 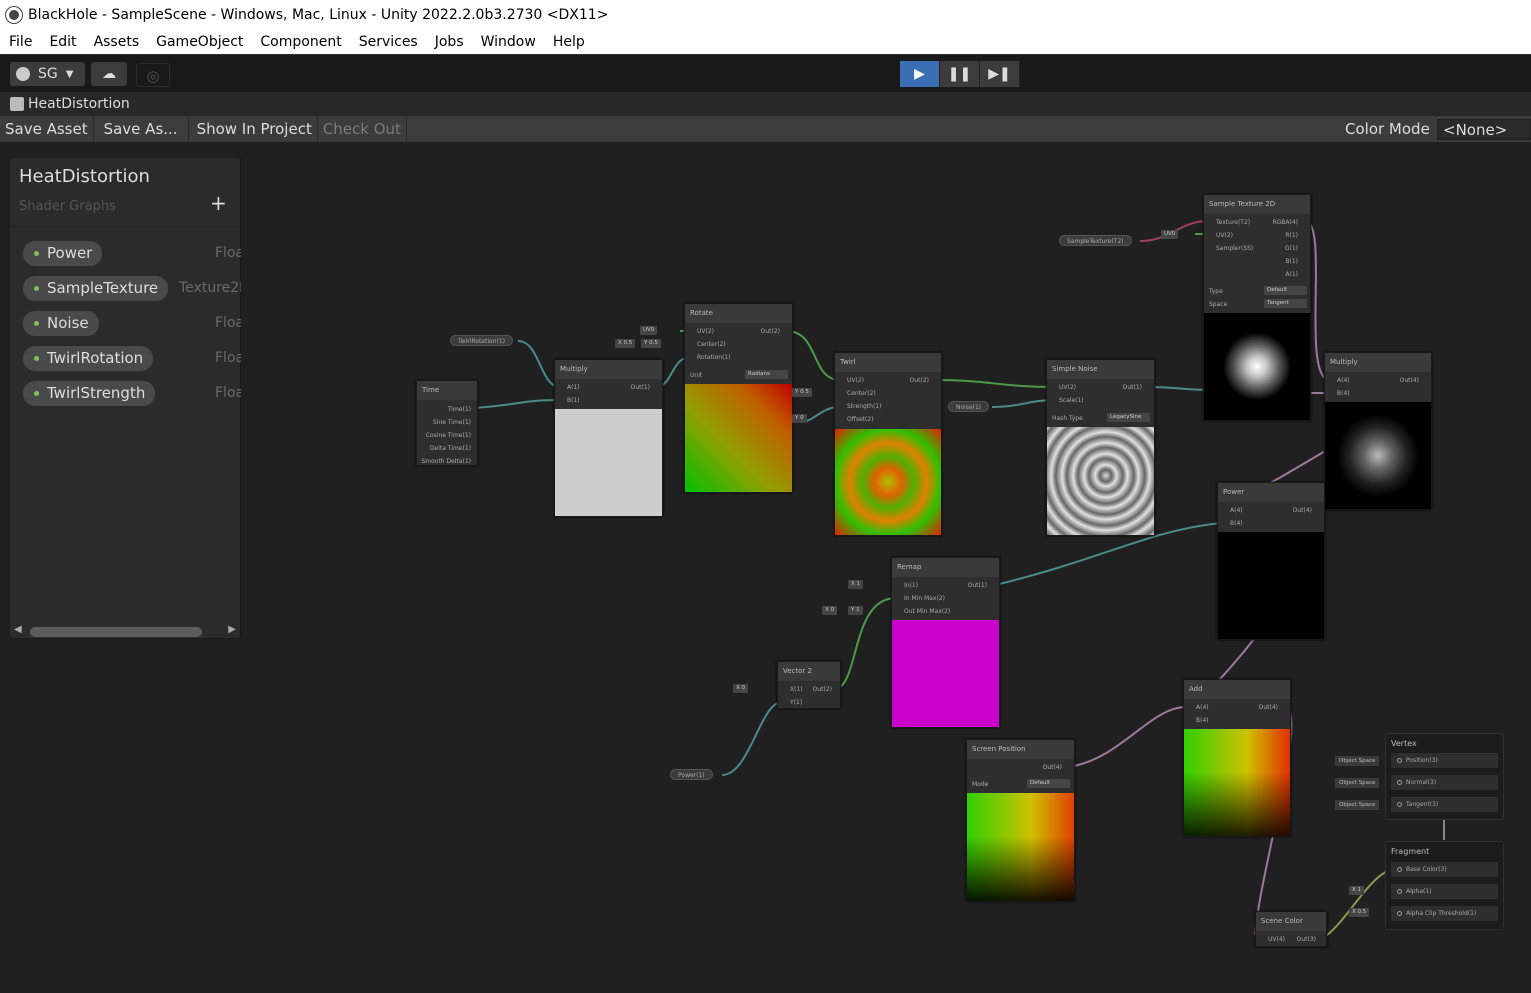 I want to click on tangent-block: Tangent(3), so click(x=1444, y=804).